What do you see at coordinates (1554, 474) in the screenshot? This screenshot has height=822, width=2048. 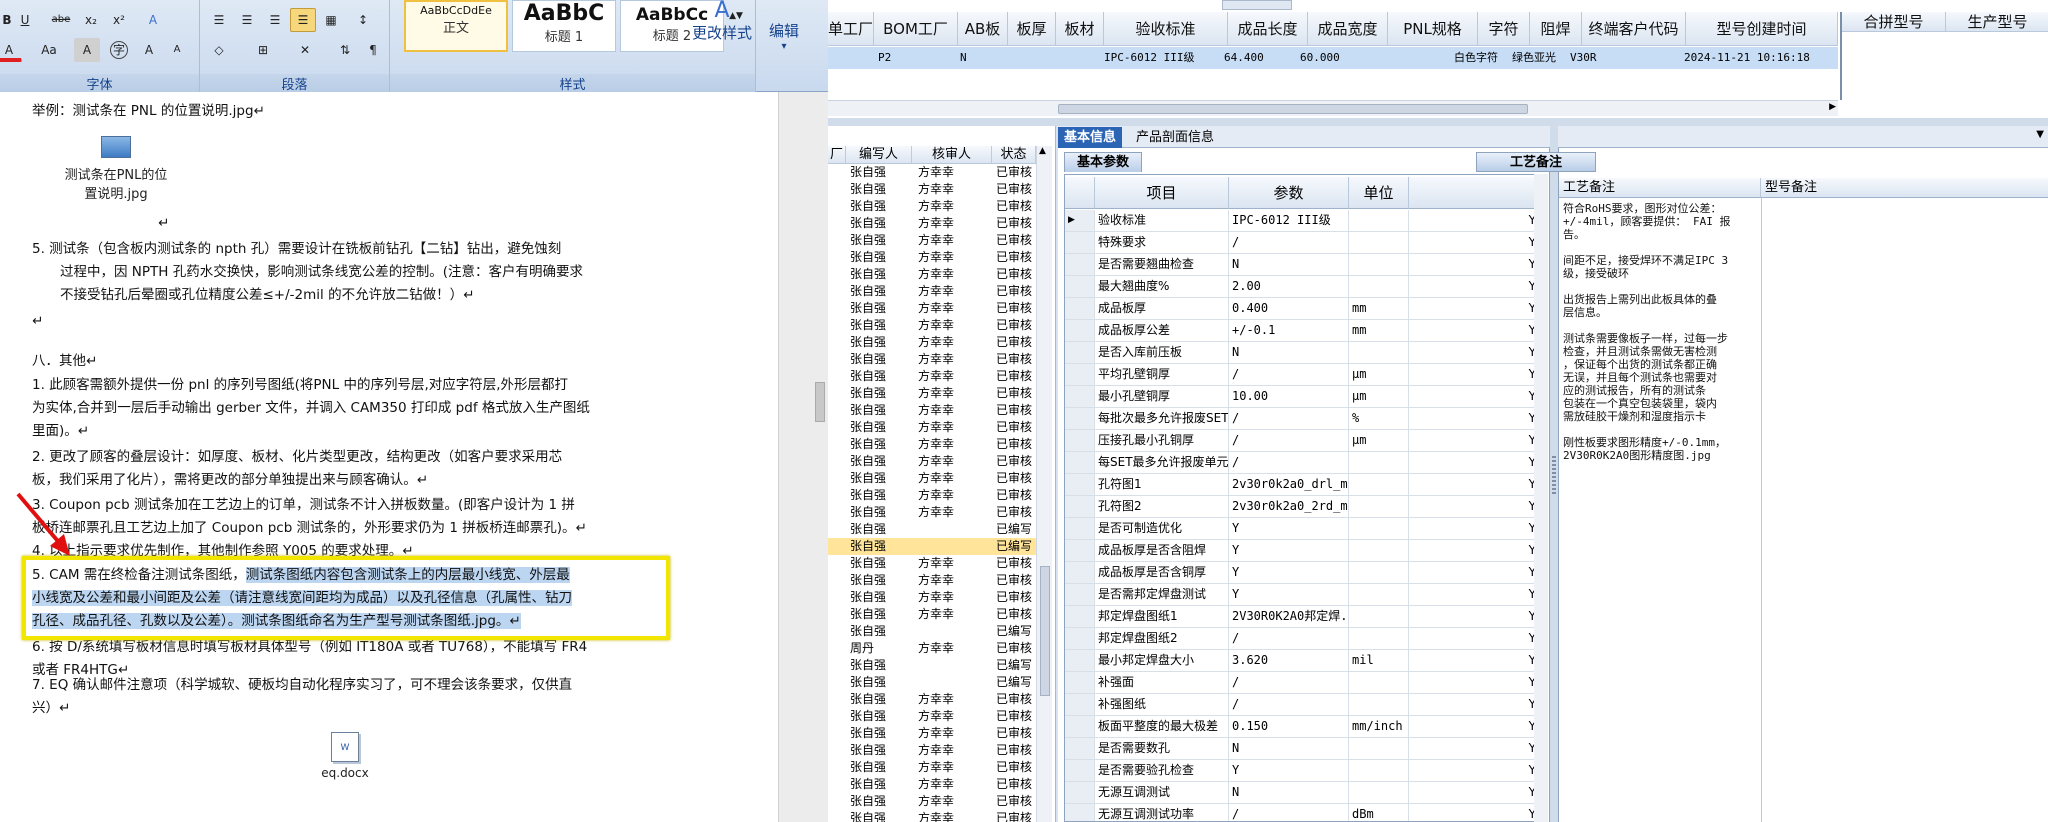 I see `vertical-splitter` at bounding box center [1554, 474].